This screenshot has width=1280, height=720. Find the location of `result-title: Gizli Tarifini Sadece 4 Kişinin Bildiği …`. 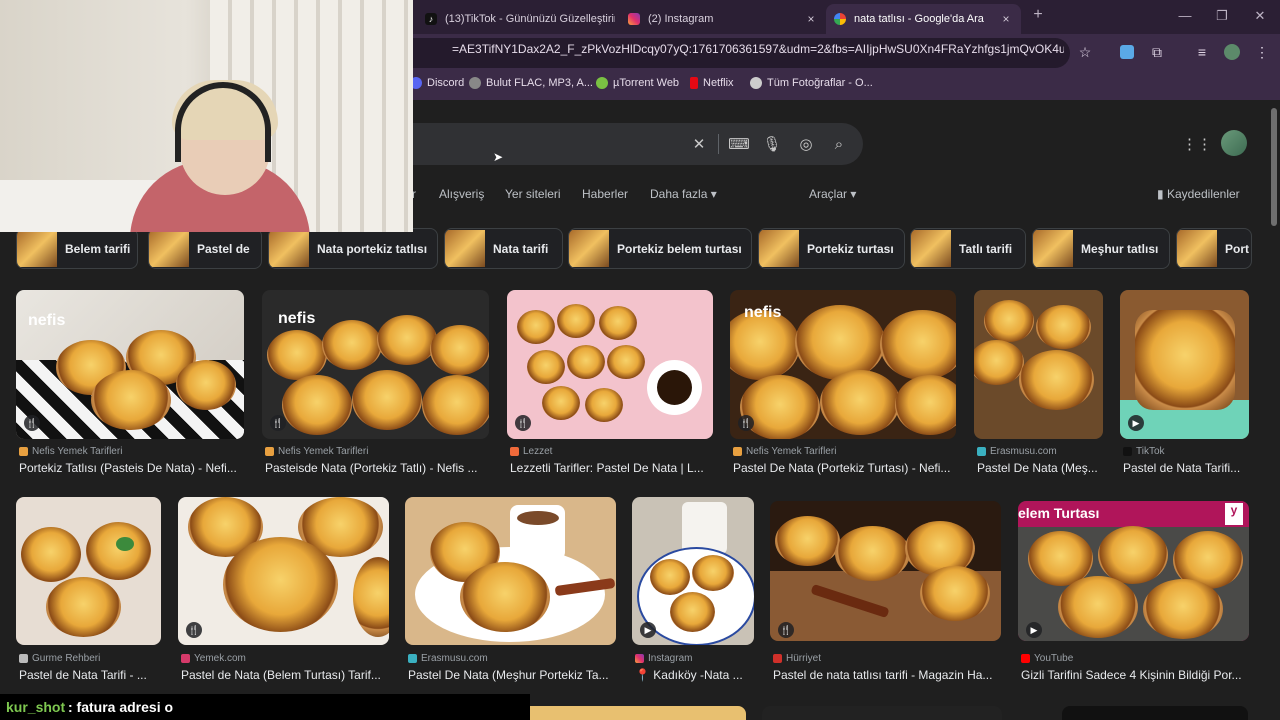

result-title: Gizli Tarifini Sadece 4 Kişinin Bildiği … is located at coordinates (1135, 675).